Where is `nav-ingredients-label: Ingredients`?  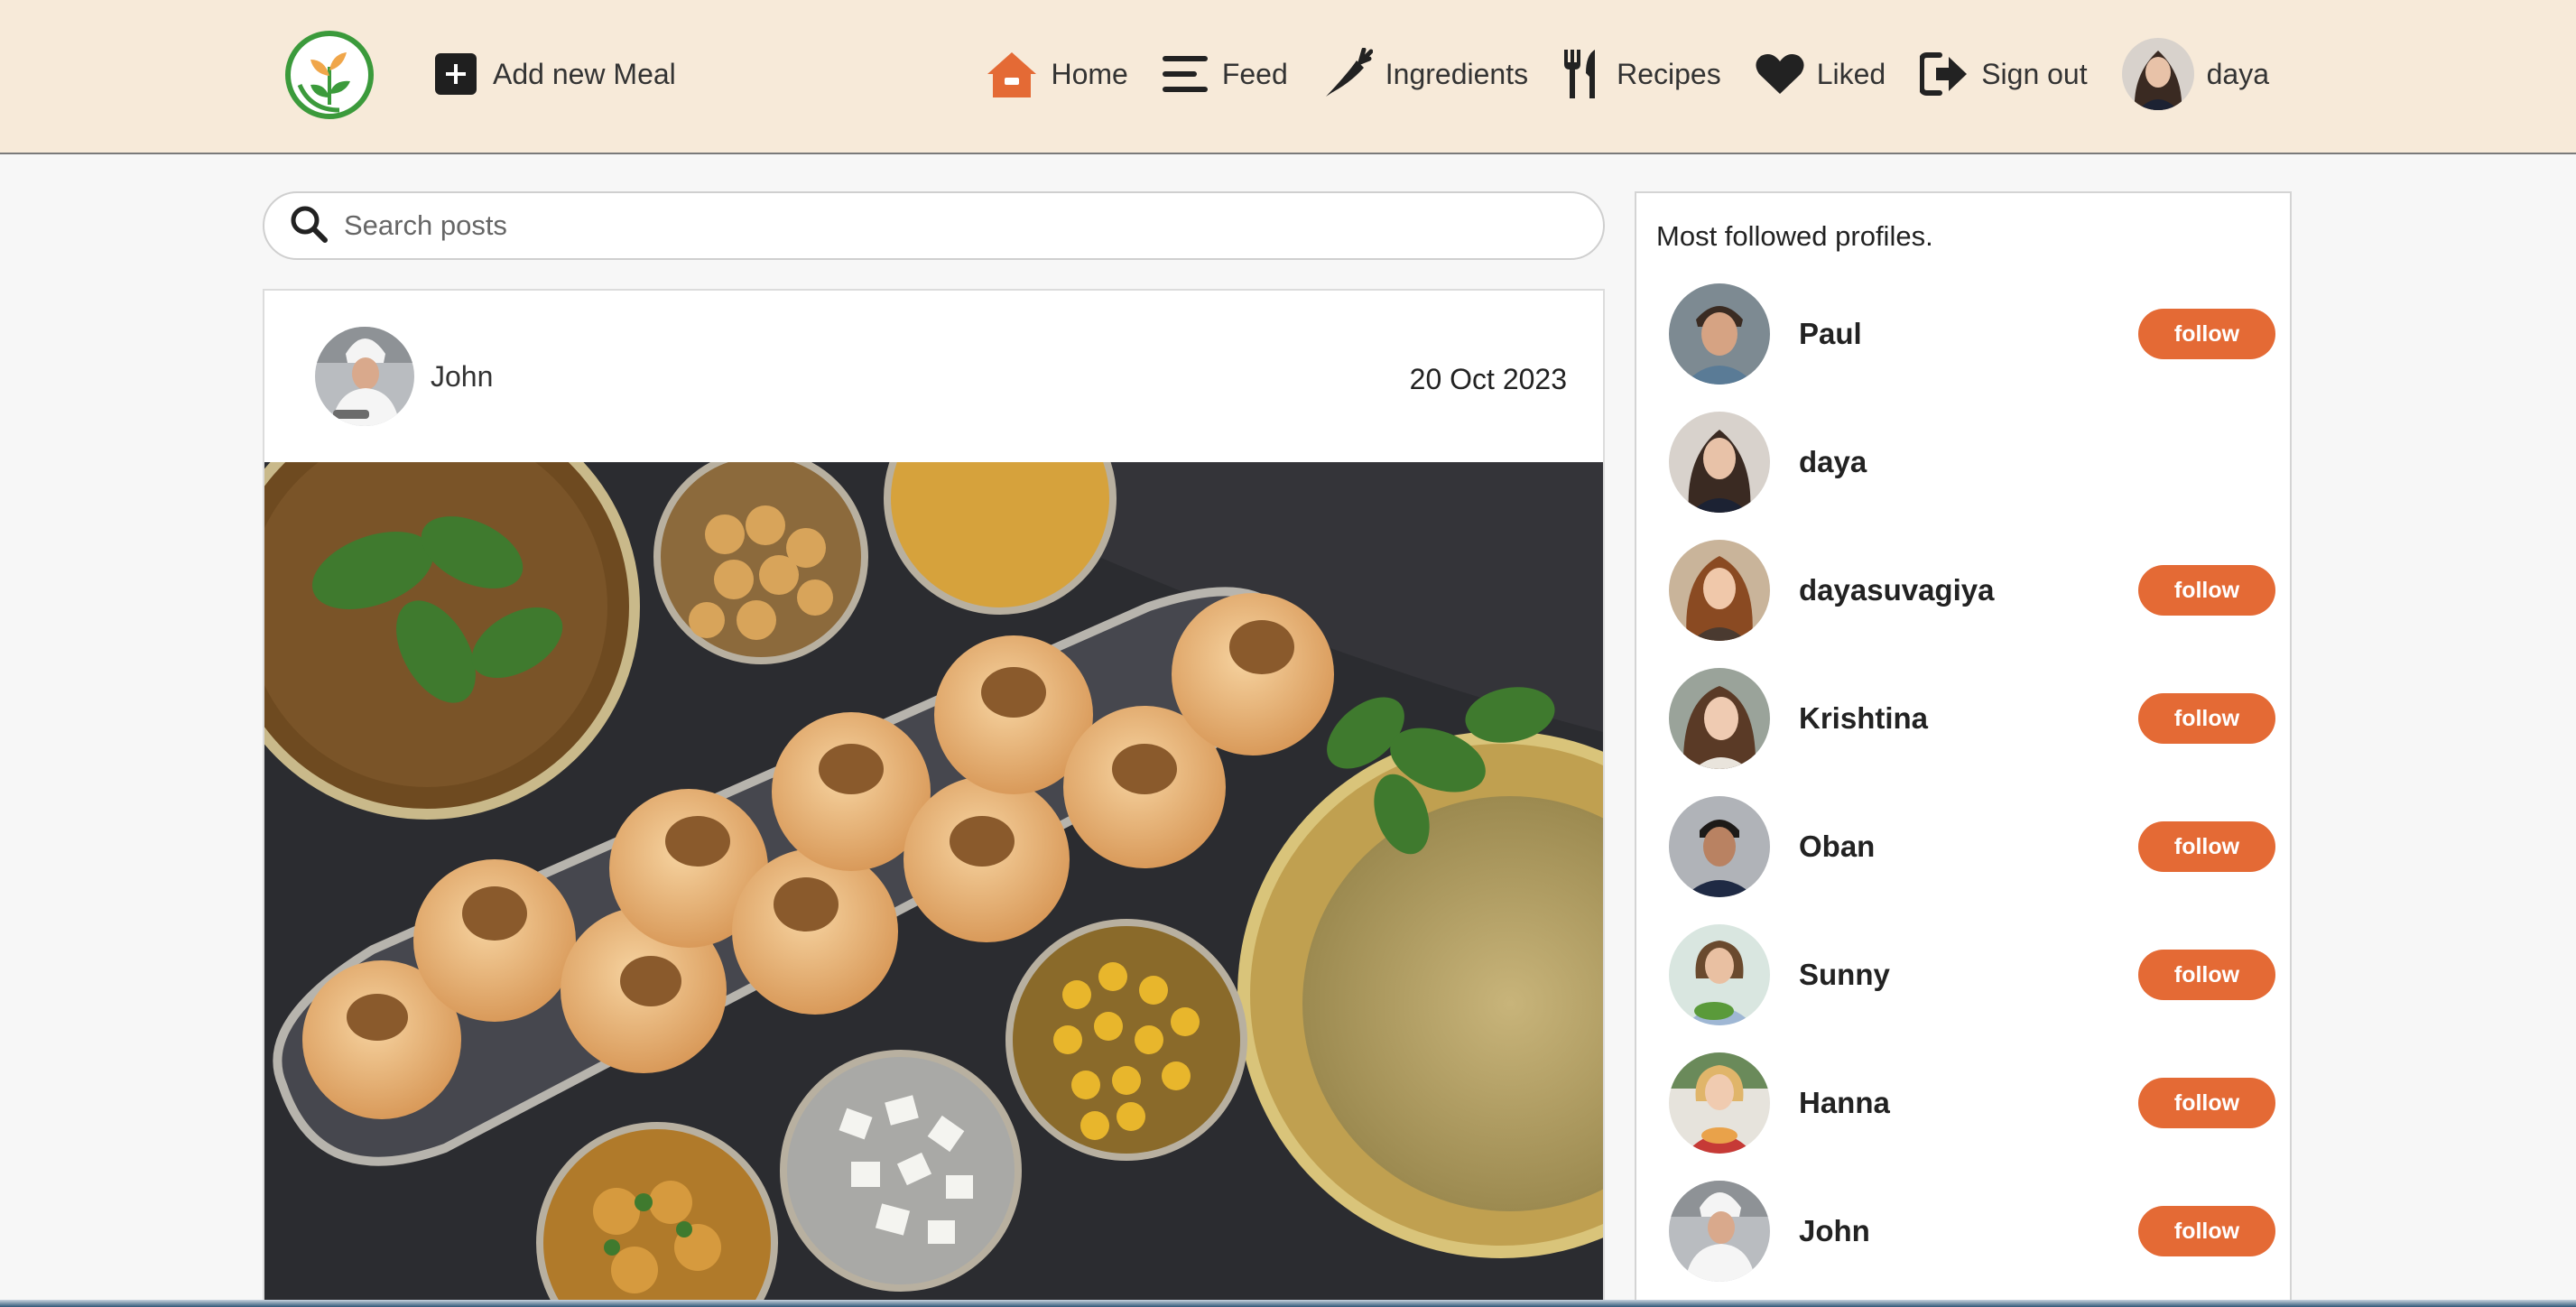 nav-ingredients-label: Ingredients is located at coordinates (1457, 73).